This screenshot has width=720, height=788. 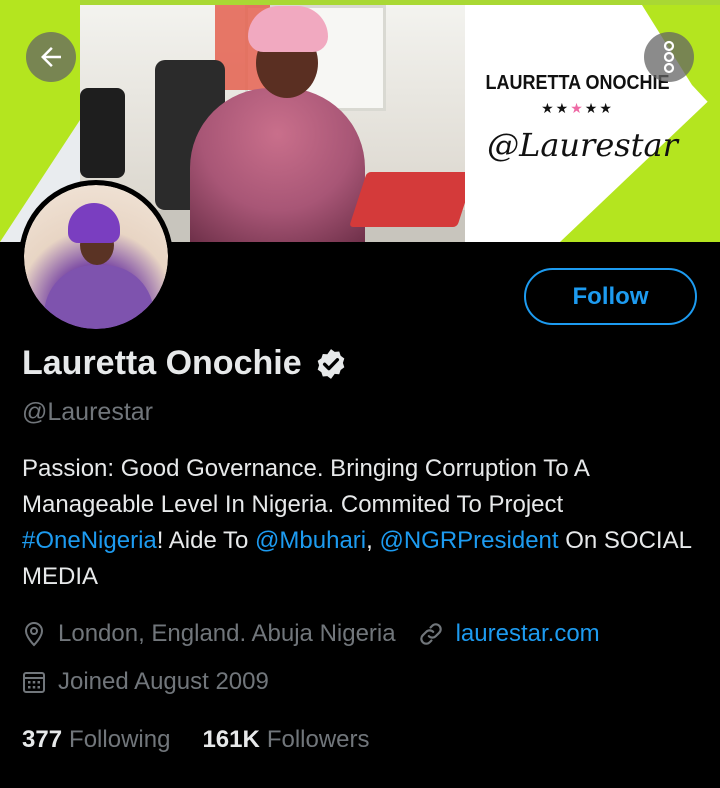 I want to click on banner-laptop, so click(x=412, y=199).